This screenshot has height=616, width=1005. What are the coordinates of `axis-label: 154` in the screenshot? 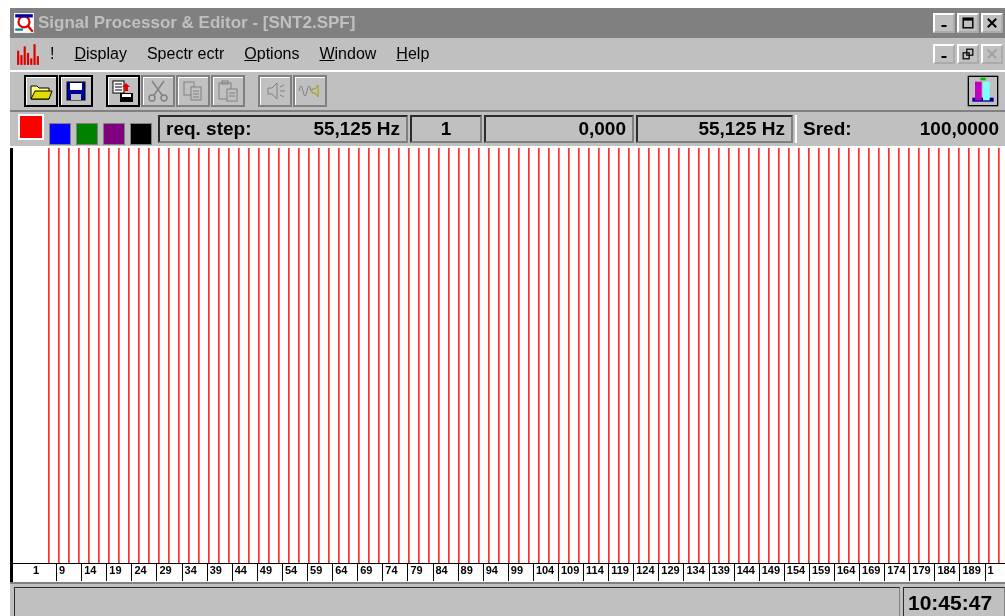 It's located at (796, 572).